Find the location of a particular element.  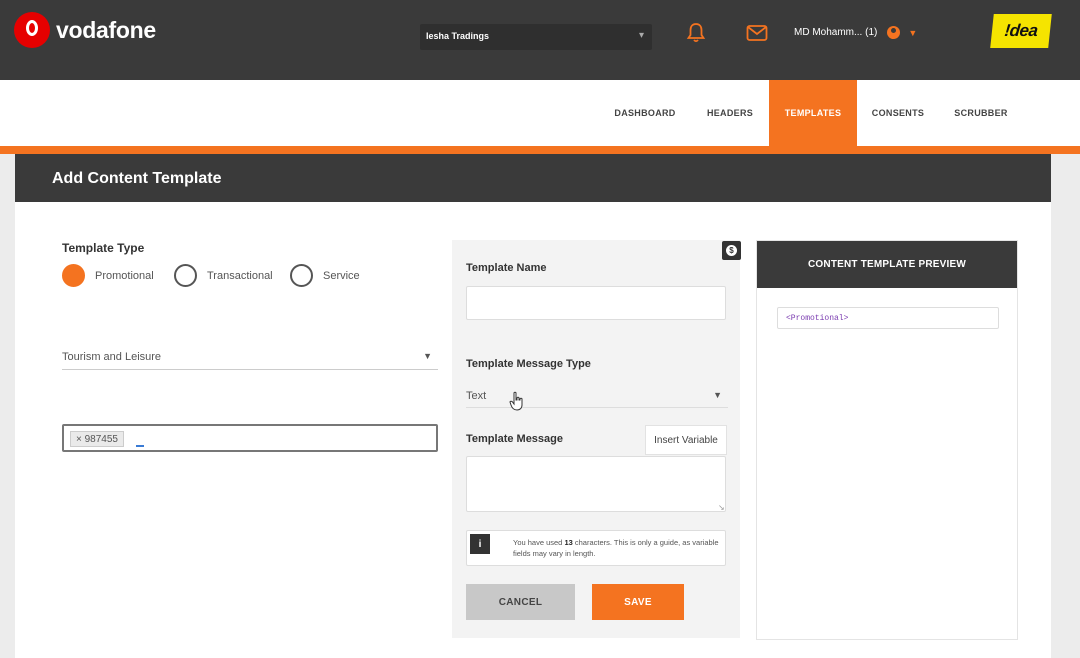

tag-chip: × 987455 is located at coordinates (97, 439).